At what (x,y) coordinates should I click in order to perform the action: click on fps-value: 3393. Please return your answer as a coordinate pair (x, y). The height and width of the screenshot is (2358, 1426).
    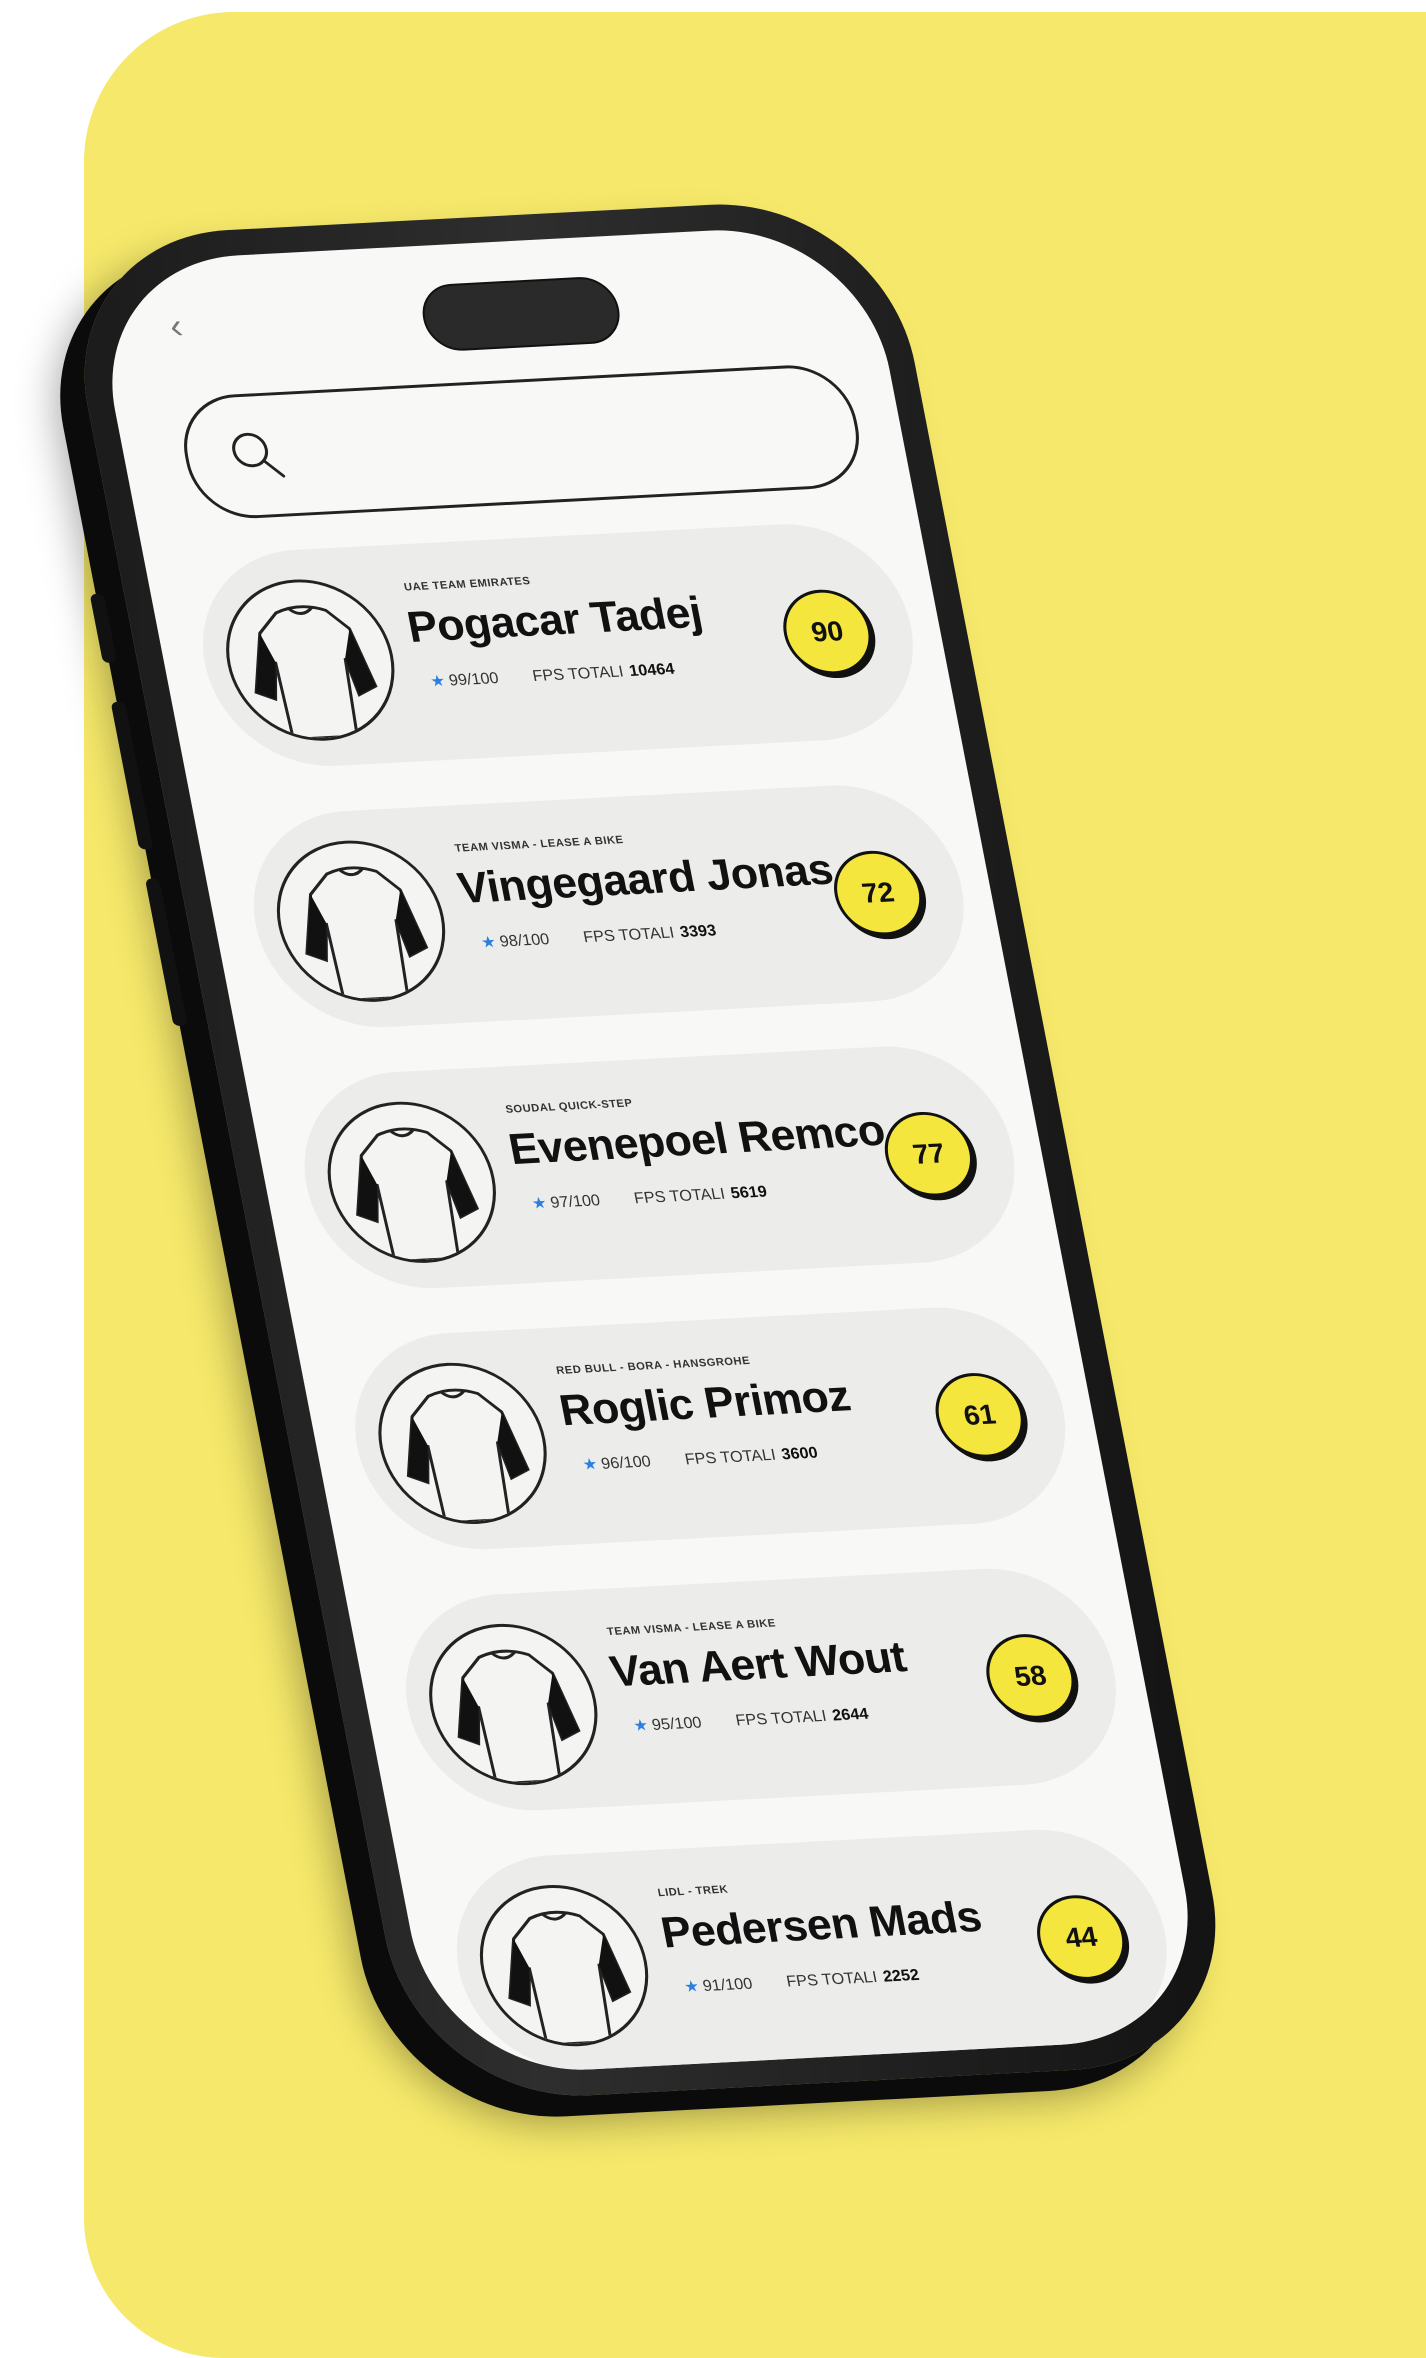
    Looking at the image, I should click on (698, 932).